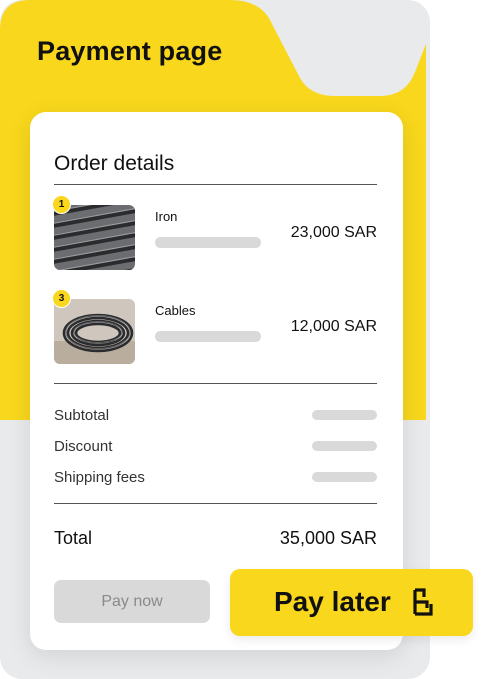 The width and height of the screenshot is (500, 679). What do you see at coordinates (61, 298) in the screenshot?
I see `quantity-badge: 3` at bounding box center [61, 298].